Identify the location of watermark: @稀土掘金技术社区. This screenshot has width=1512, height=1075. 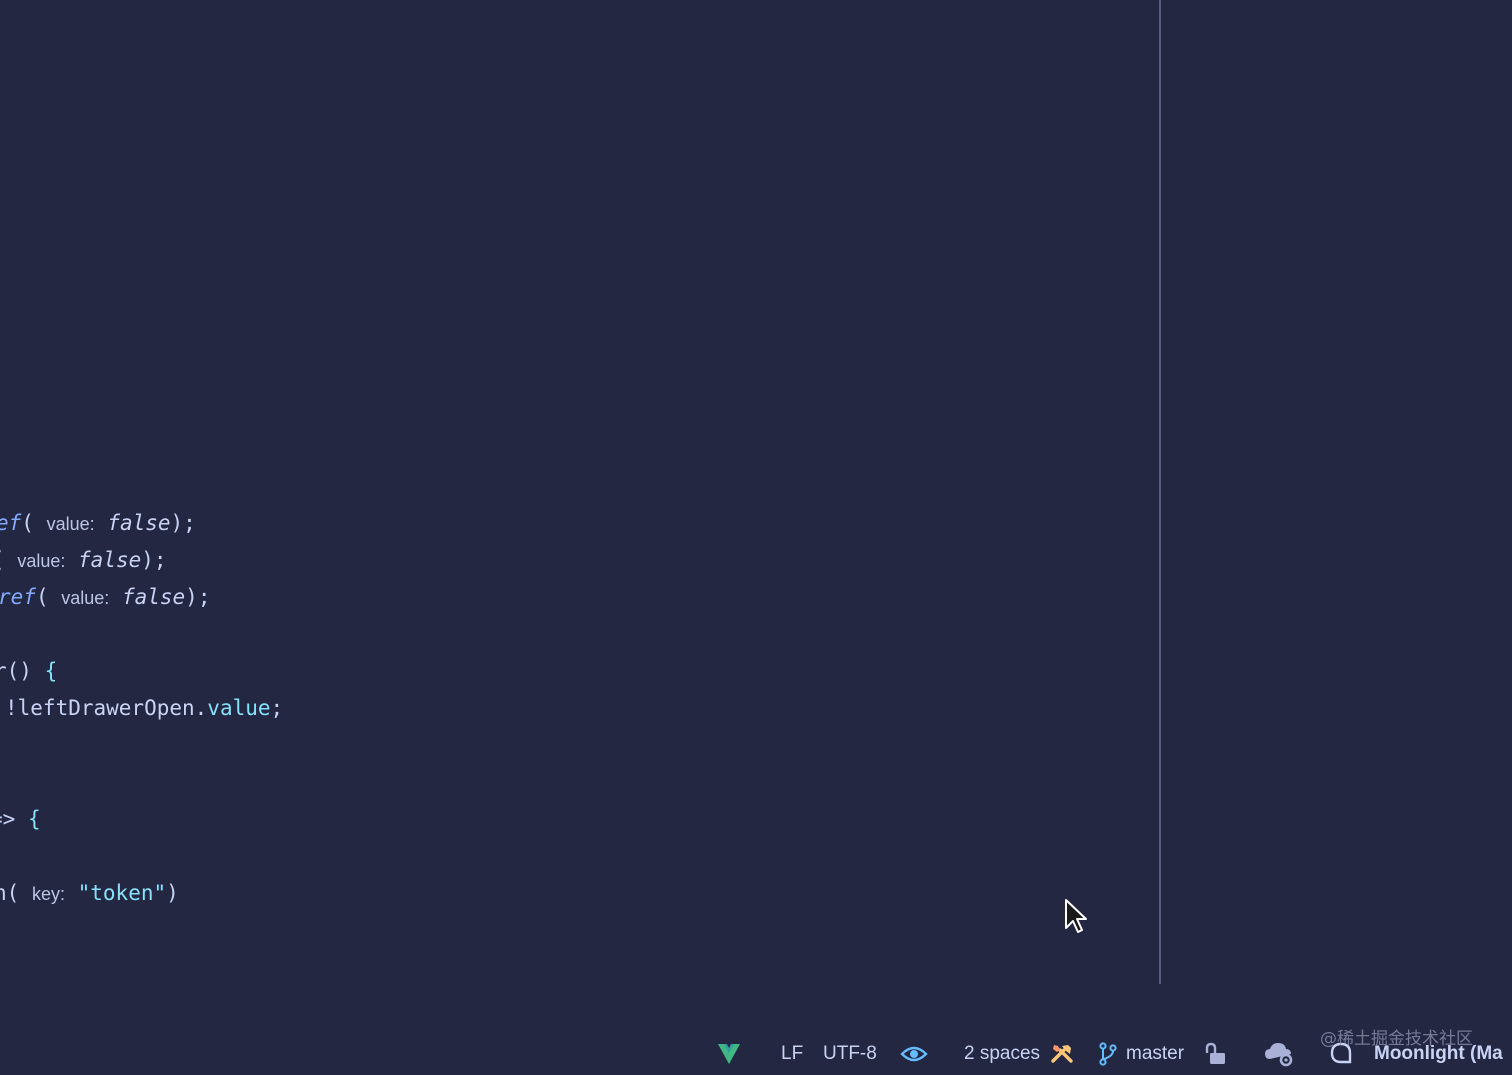
(1396, 1039).